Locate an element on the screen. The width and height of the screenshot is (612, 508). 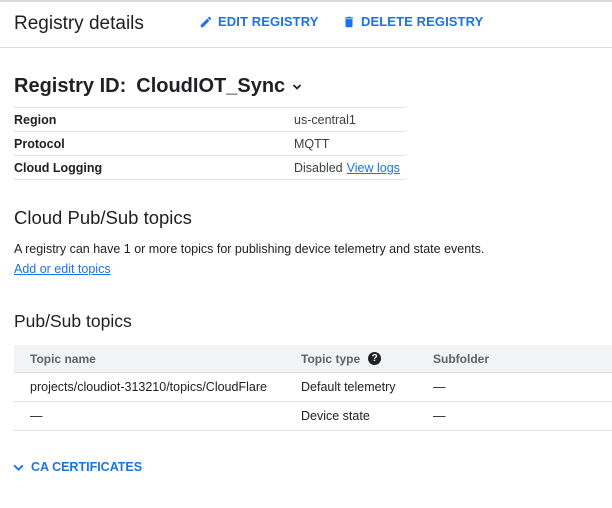
help-icon: ? is located at coordinates (375, 358).